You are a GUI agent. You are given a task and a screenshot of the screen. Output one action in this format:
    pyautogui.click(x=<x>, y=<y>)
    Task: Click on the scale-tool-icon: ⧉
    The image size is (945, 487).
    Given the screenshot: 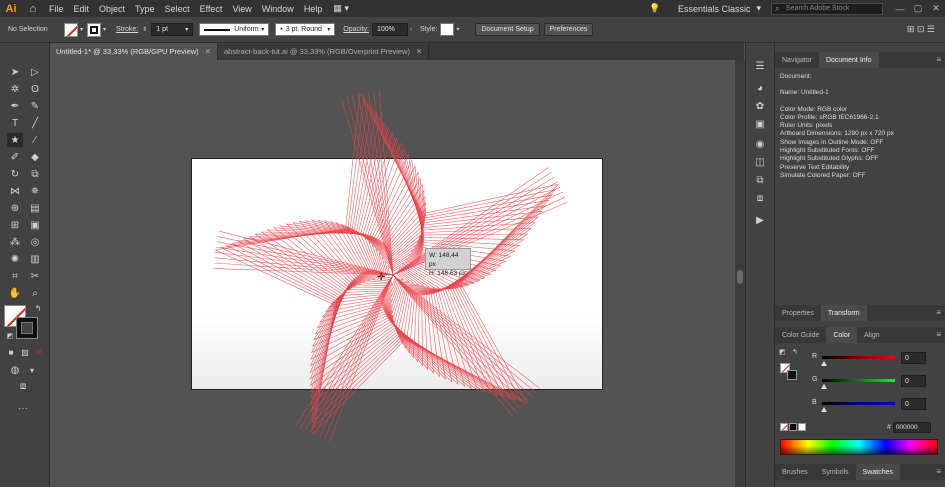 What is the action you would take?
    pyautogui.click(x=35, y=174)
    